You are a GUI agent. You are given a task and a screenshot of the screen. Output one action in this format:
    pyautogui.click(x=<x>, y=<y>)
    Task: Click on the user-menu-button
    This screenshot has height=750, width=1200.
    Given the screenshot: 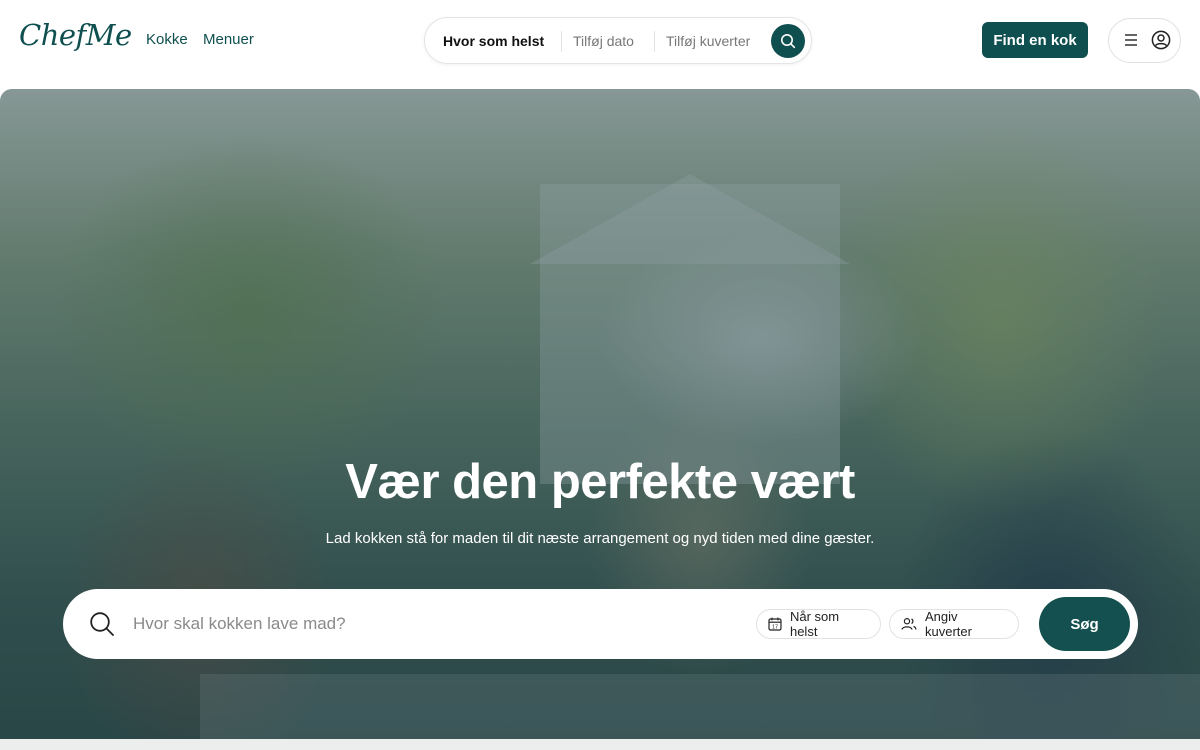 What is the action you would take?
    pyautogui.click(x=1144, y=40)
    